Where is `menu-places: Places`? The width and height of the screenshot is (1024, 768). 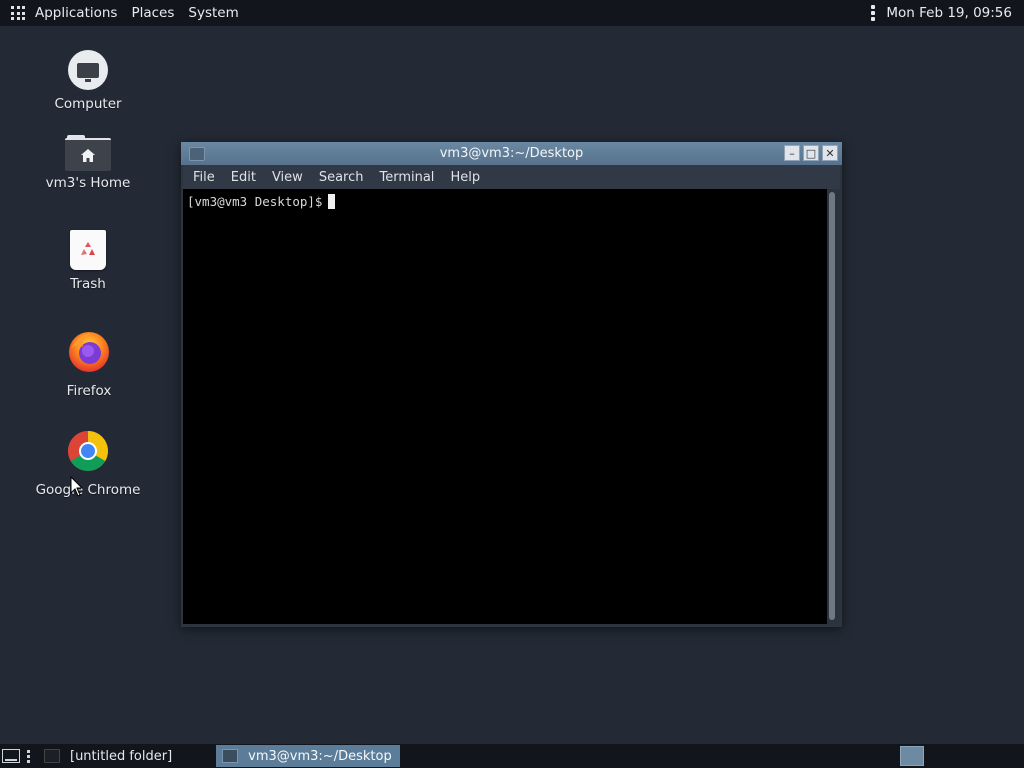
menu-places: Places is located at coordinates (152, 13).